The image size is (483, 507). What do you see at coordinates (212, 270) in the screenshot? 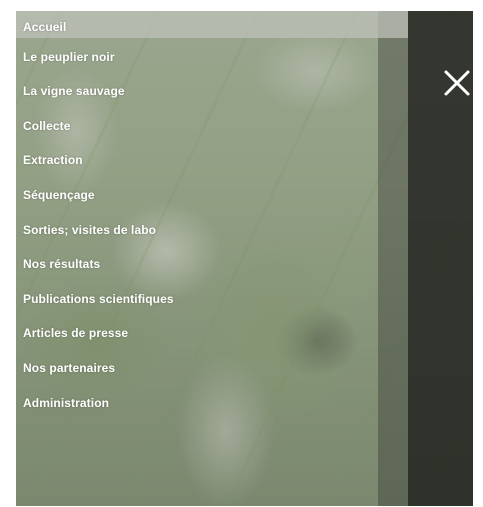
I see `menu-item-resultats: Nos résultats` at bounding box center [212, 270].